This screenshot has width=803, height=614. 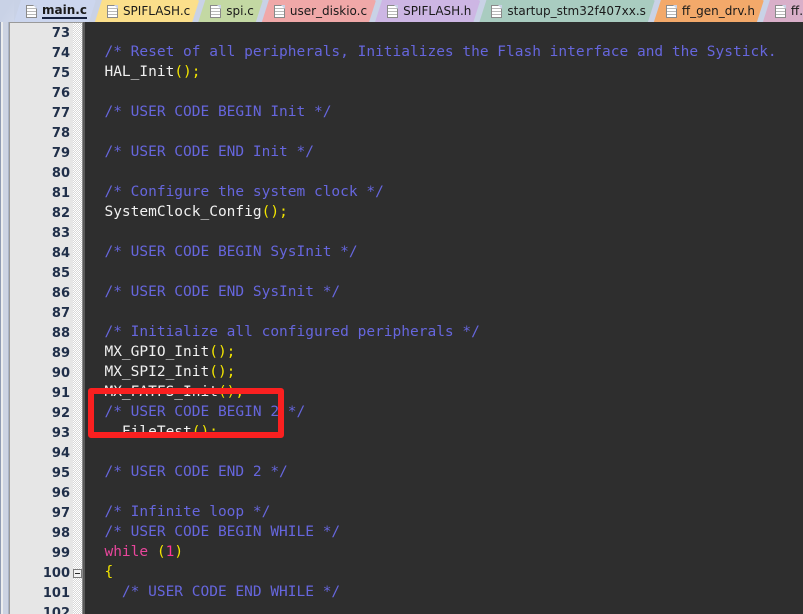 I want to click on editor-tab-startup-stm32f407xx-s: startup_stm32f407xx.s, so click(x=567, y=11).